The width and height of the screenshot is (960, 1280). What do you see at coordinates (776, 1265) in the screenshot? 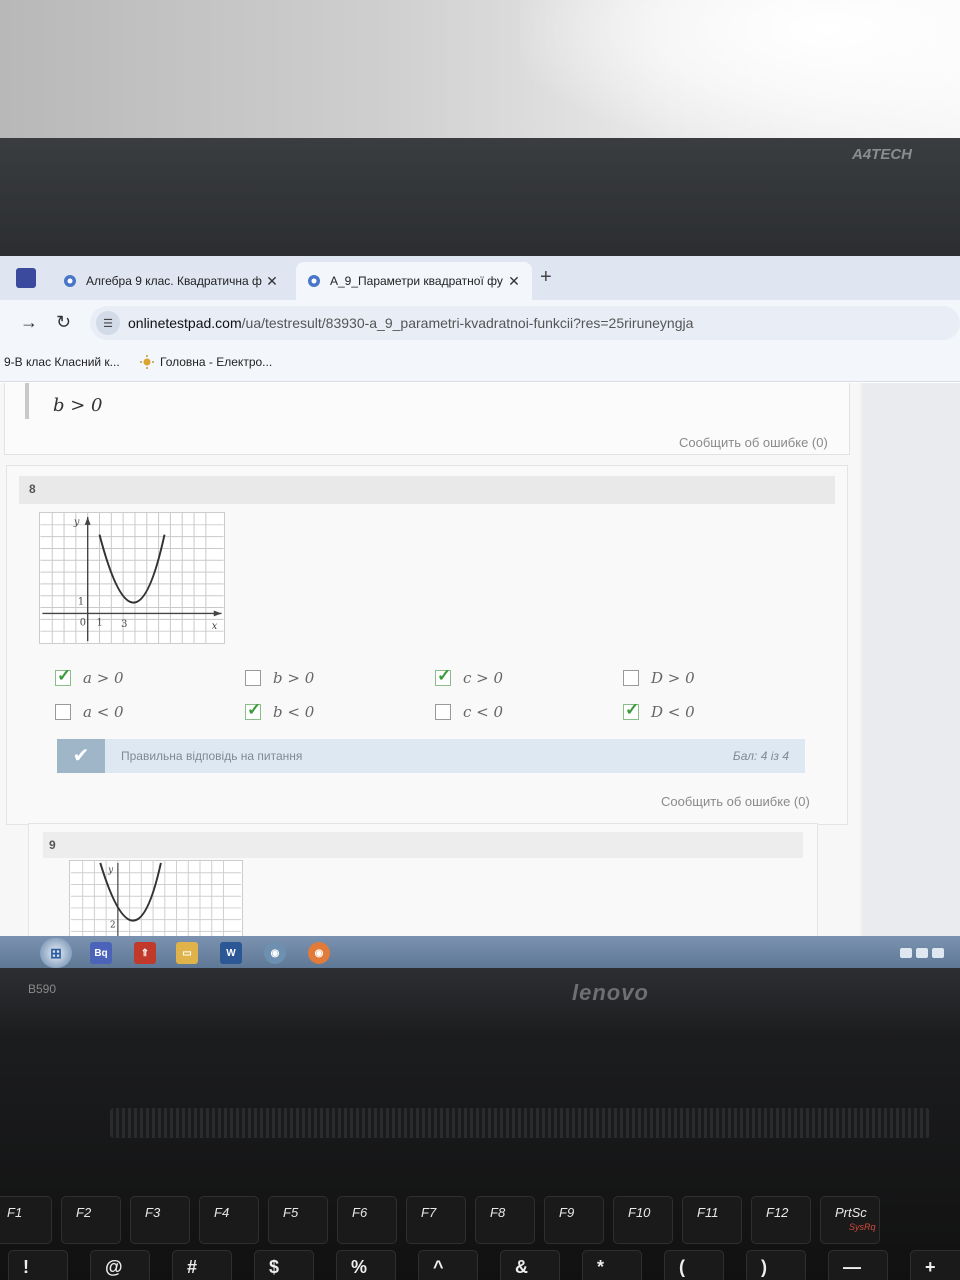
I see `number-row-key: )` at bounding box center [776, 1265].